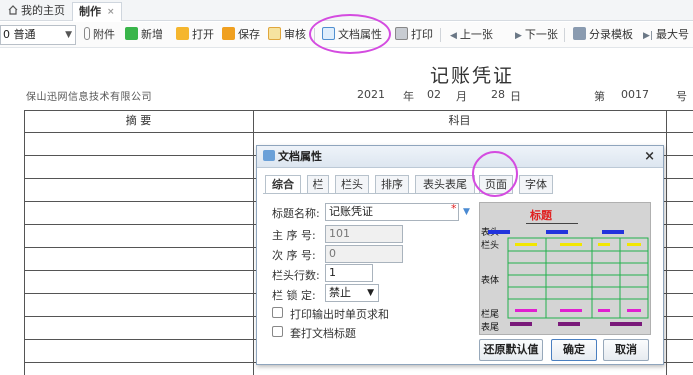  I want to click on title-name-input: 记账凭证, so click(392, 212).